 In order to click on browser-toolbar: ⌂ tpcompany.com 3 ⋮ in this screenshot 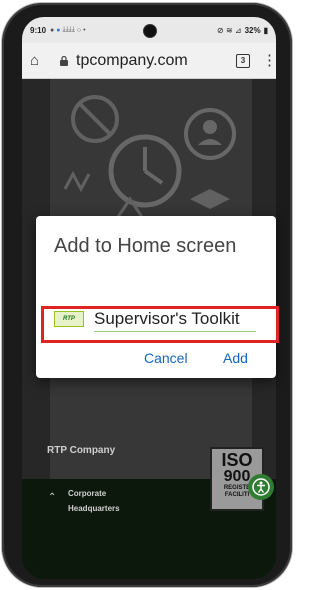, I will do `click(149, 61)`.